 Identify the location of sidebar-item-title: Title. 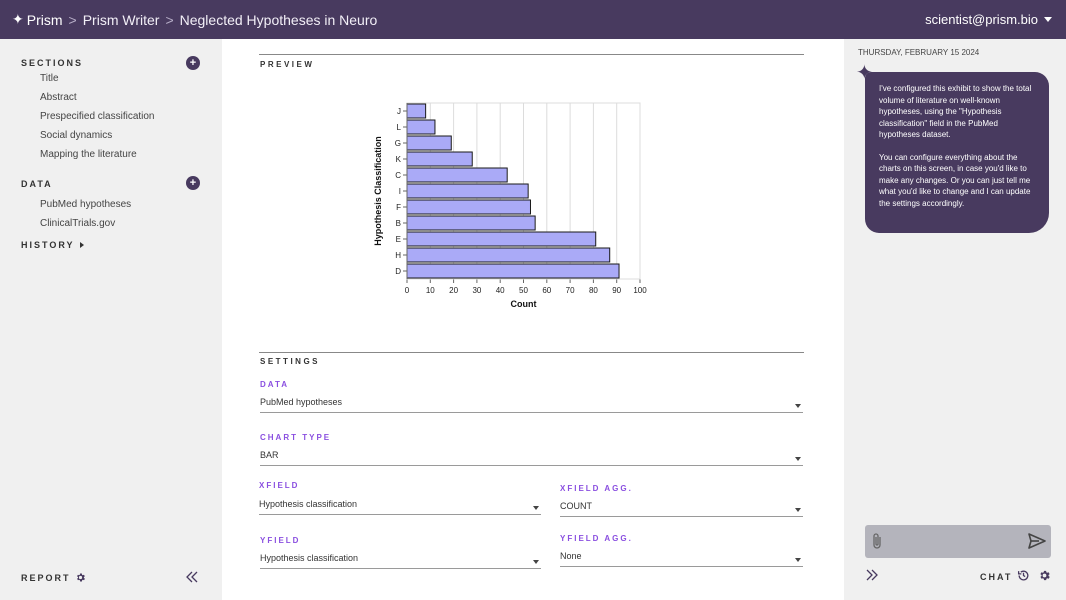
(49, 78).